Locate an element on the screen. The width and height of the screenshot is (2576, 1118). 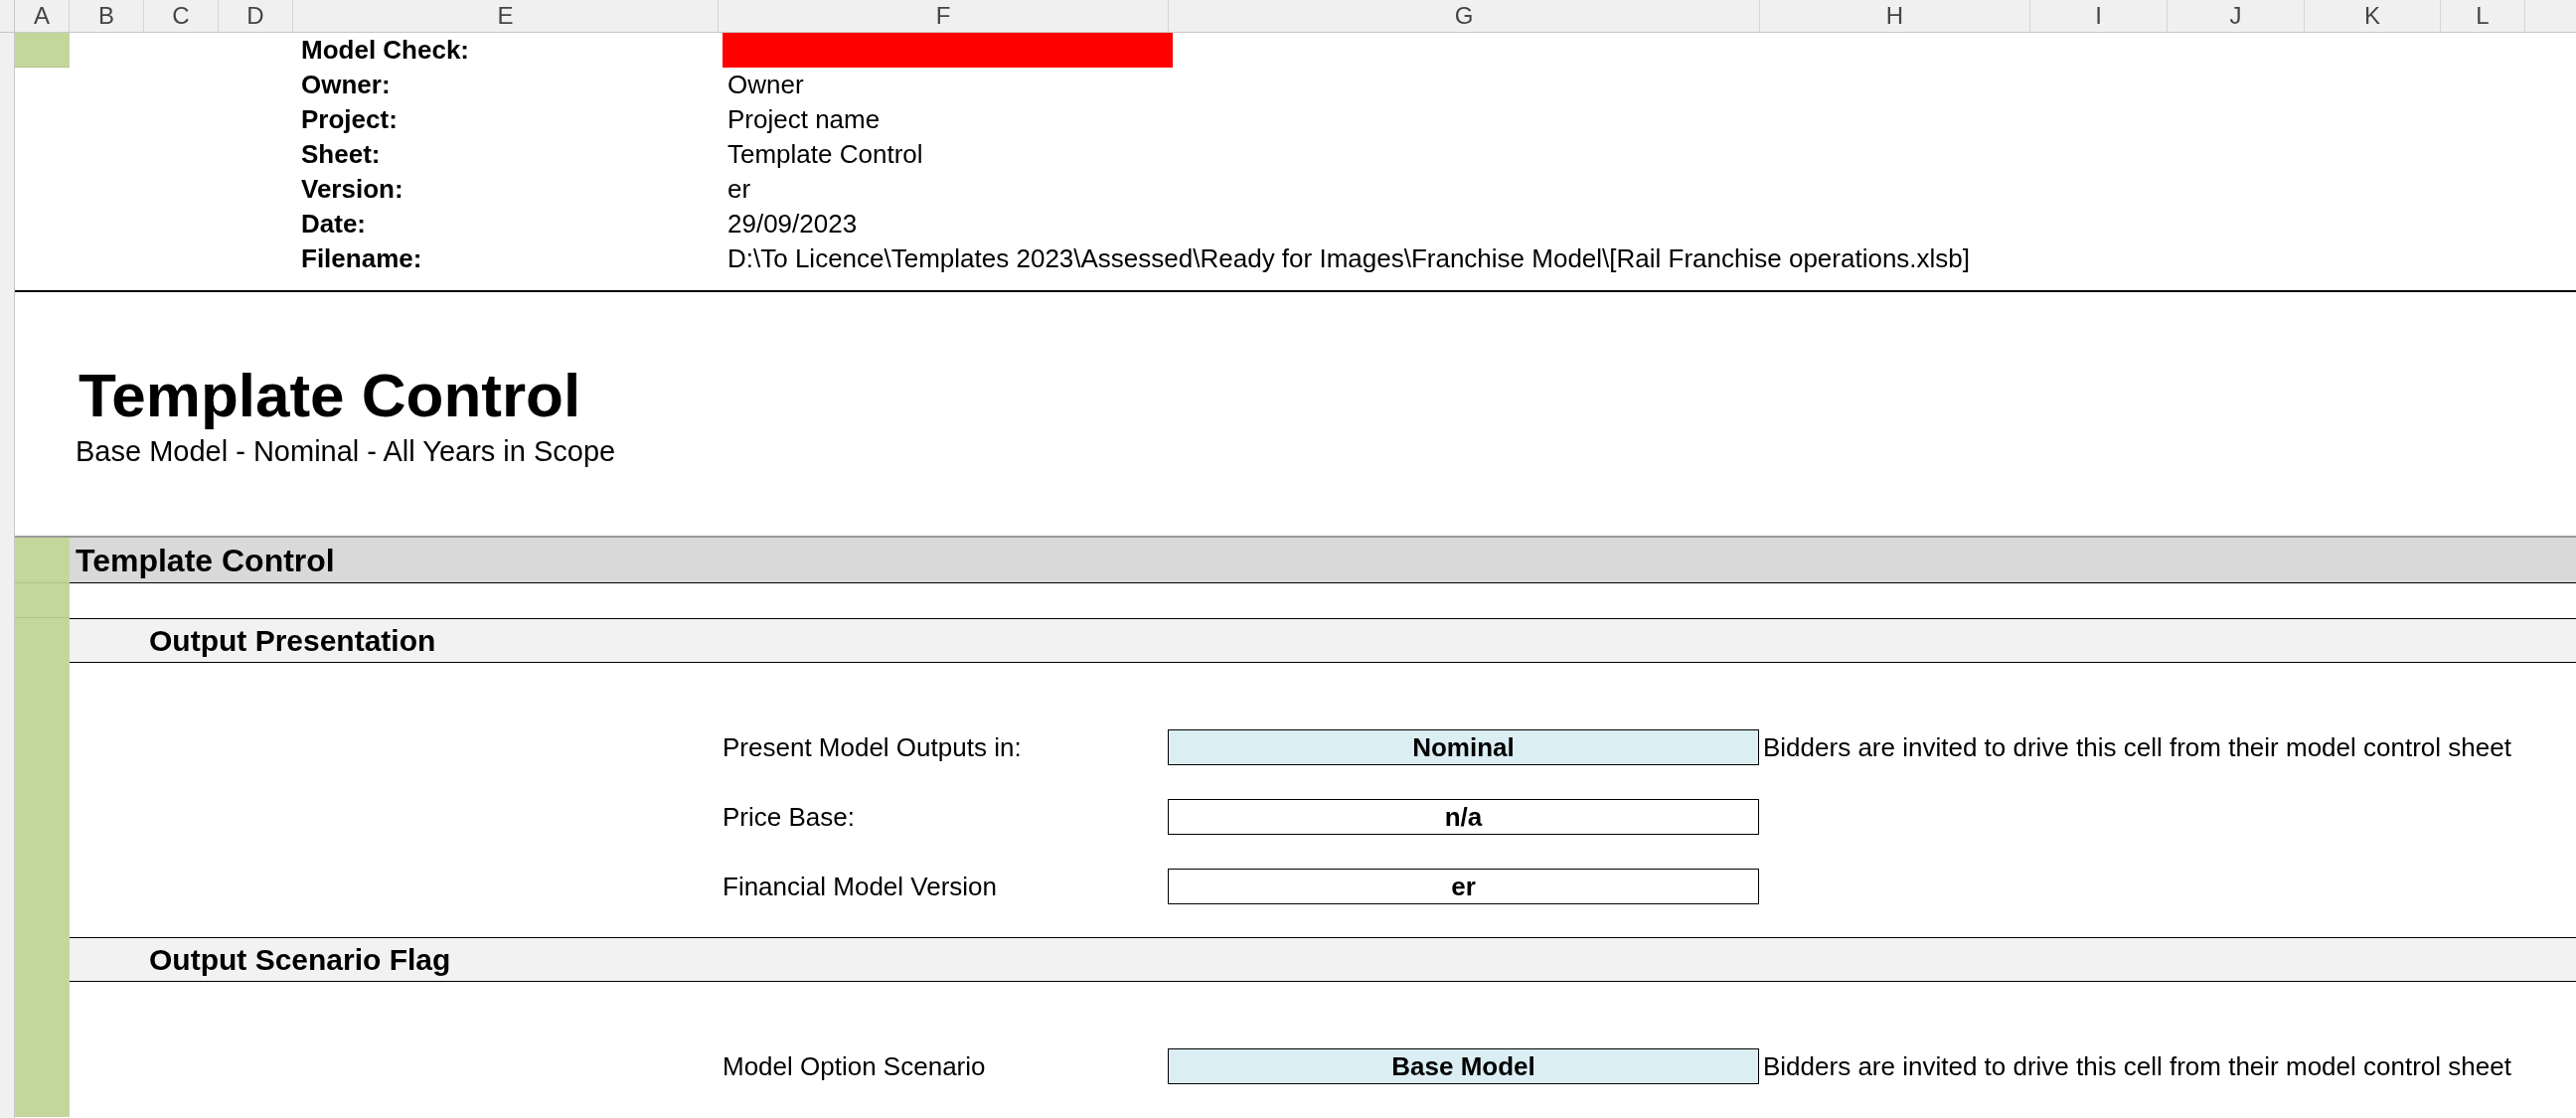
subsection-header: Output Presentation is located at coordinates (1323, 640).